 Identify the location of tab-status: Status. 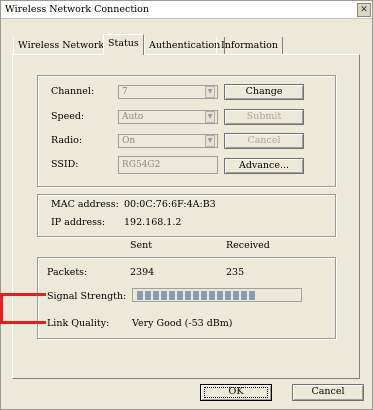
(123, 44).